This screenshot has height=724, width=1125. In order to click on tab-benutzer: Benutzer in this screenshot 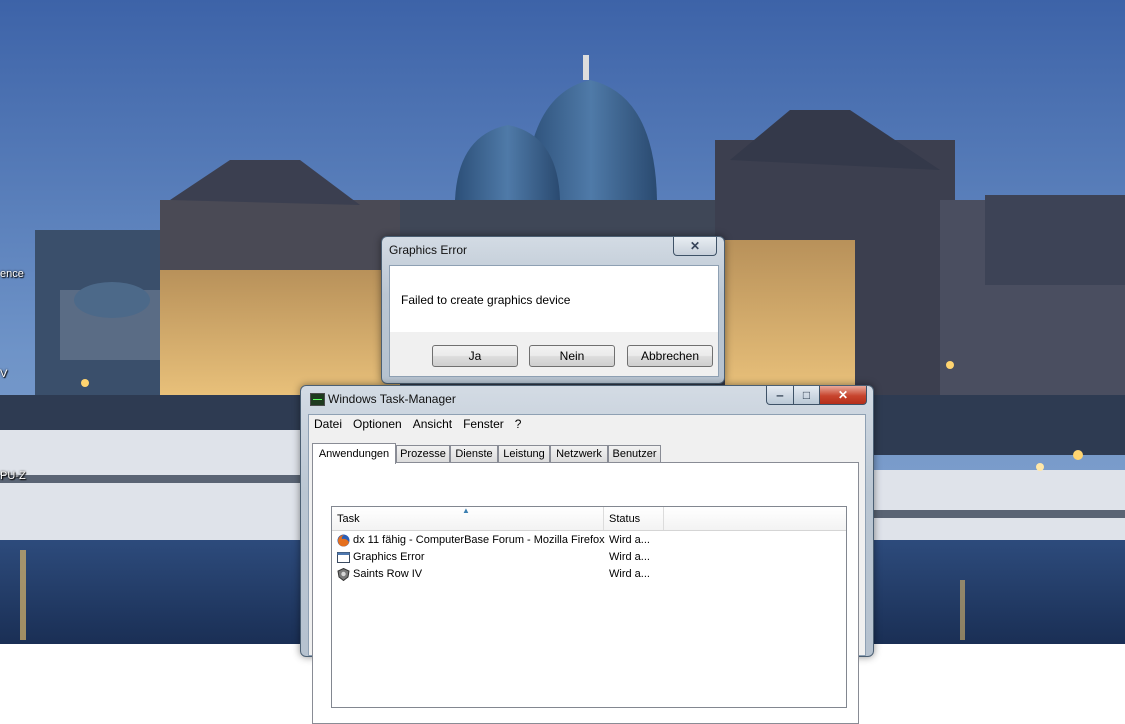, I will do `click(634, 453)`.